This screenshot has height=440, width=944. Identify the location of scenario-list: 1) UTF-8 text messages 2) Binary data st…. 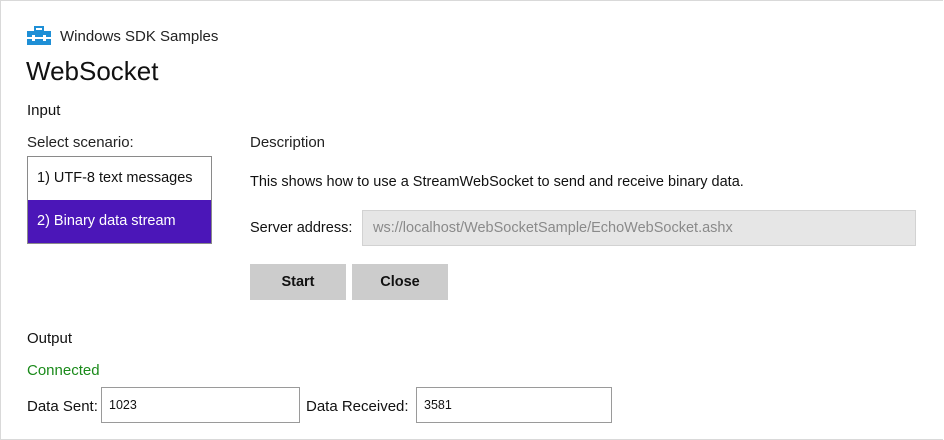
(119, 200).